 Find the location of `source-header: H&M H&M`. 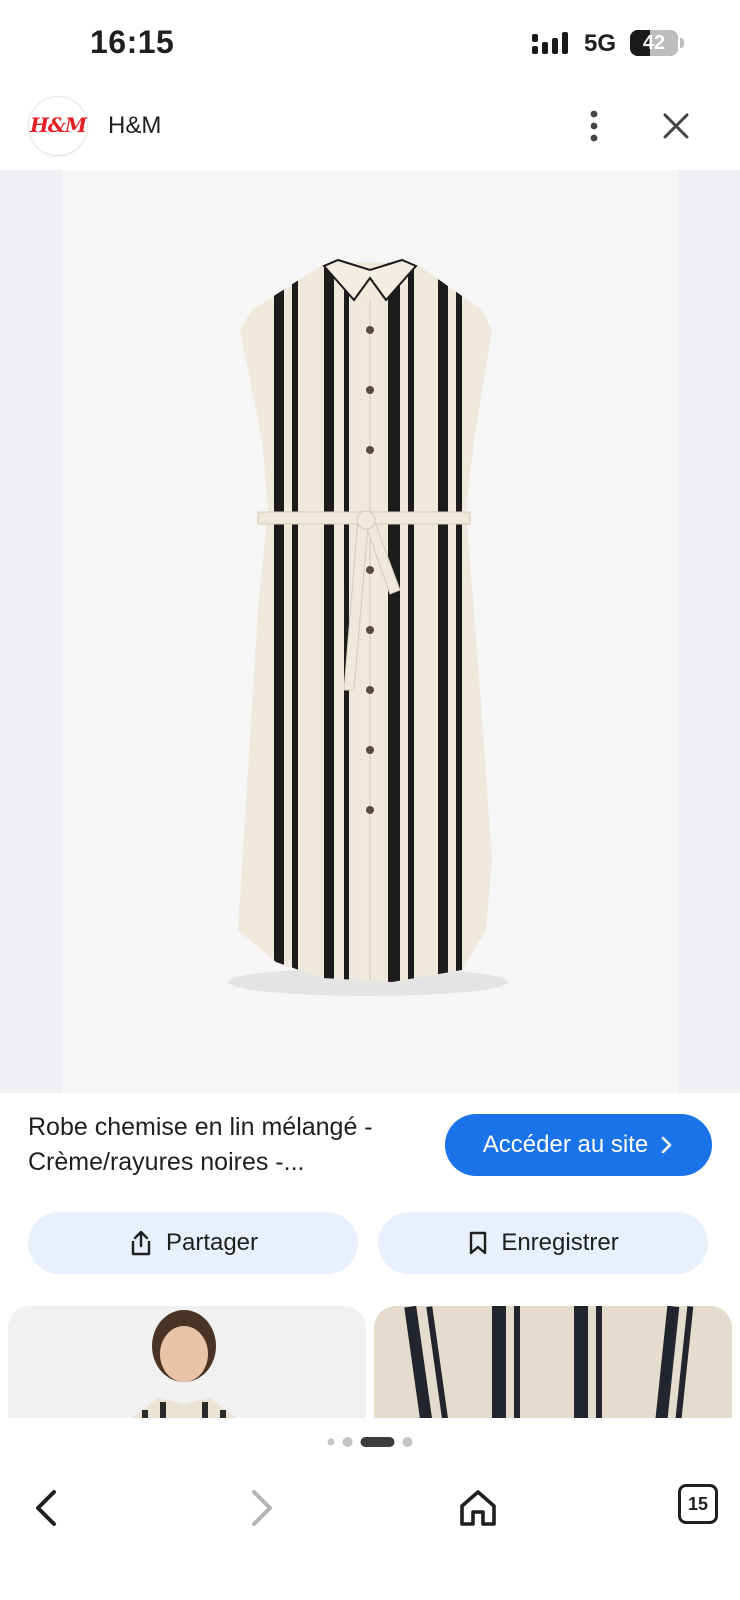

source-header: H&M H&M is located at coordinates (370, 129).